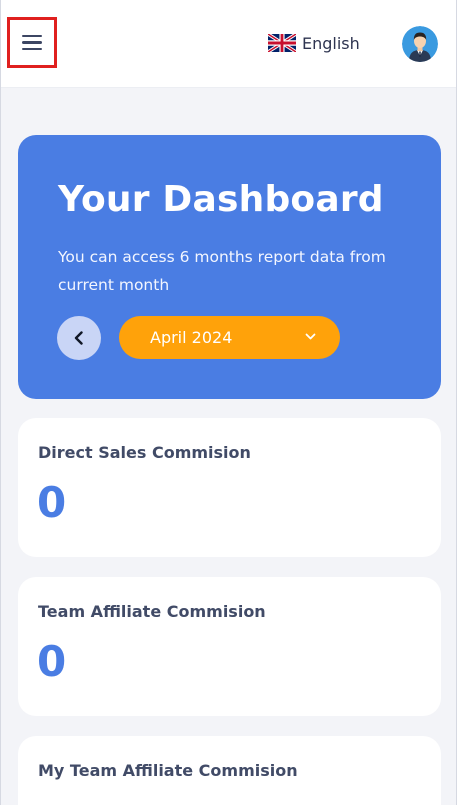 This screenshot has width=457, height=805. Describe the element at coordinates (221, 199) in the screenshot. I see `page-title: Your Dashboard` at that location.